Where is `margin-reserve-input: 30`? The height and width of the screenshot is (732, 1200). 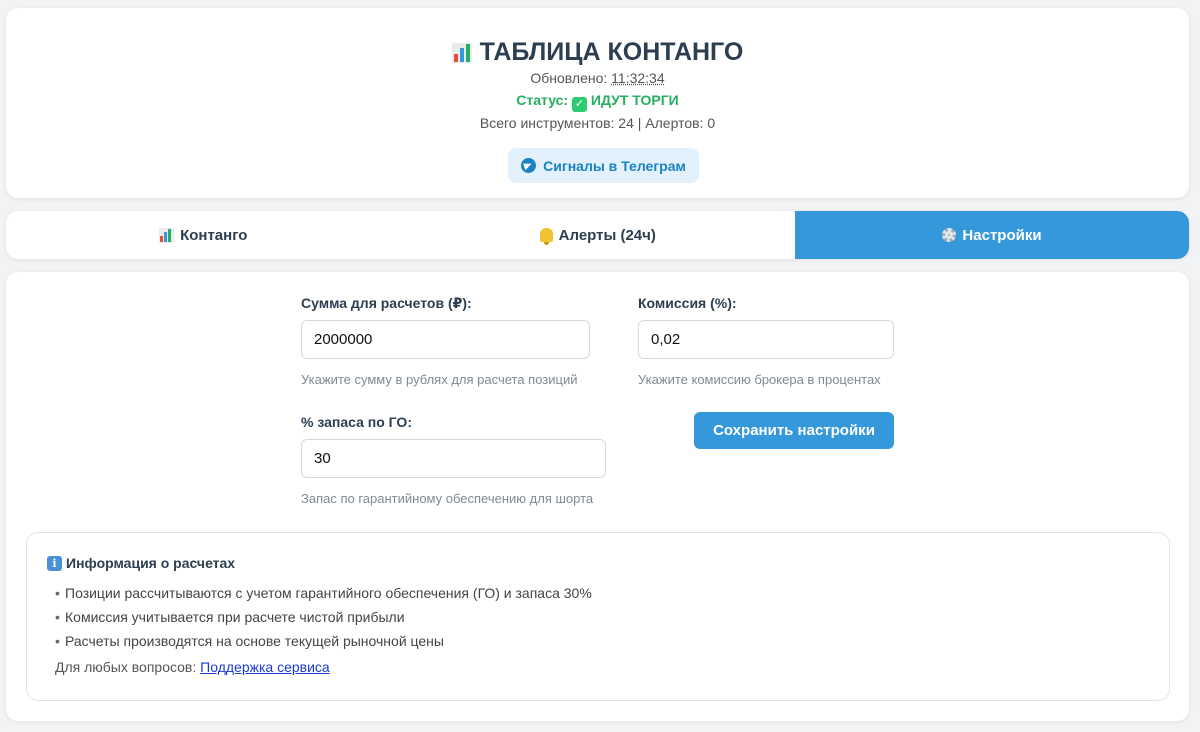 margin-reserve-input: 30 is located at coordinates (453, 458).